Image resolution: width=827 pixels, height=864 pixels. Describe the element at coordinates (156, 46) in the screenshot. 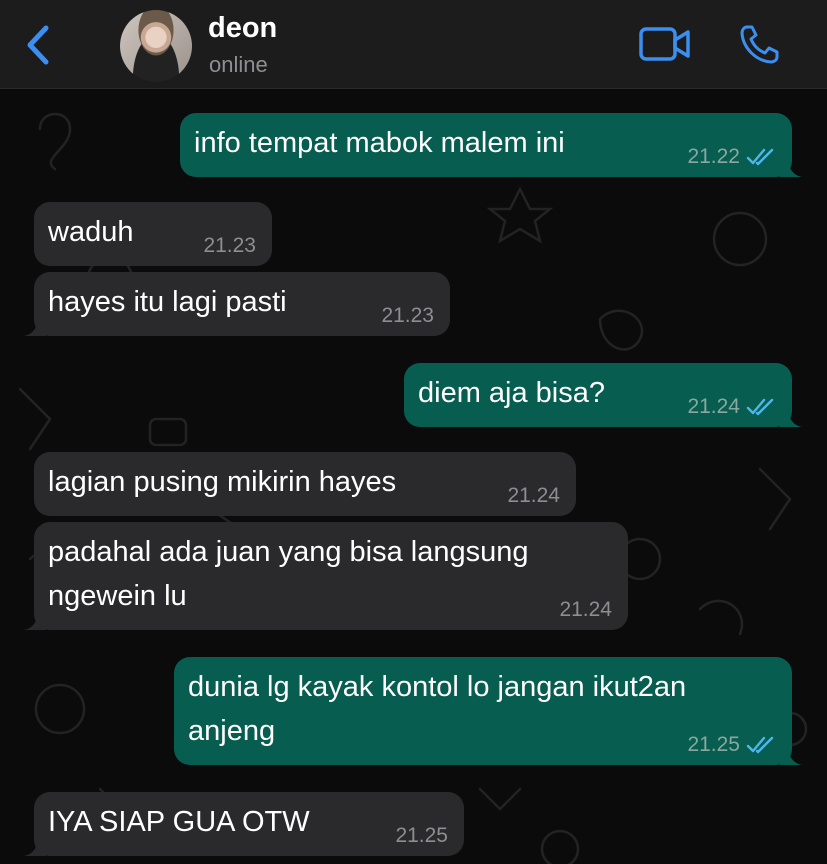

I see `avatar` at that location.